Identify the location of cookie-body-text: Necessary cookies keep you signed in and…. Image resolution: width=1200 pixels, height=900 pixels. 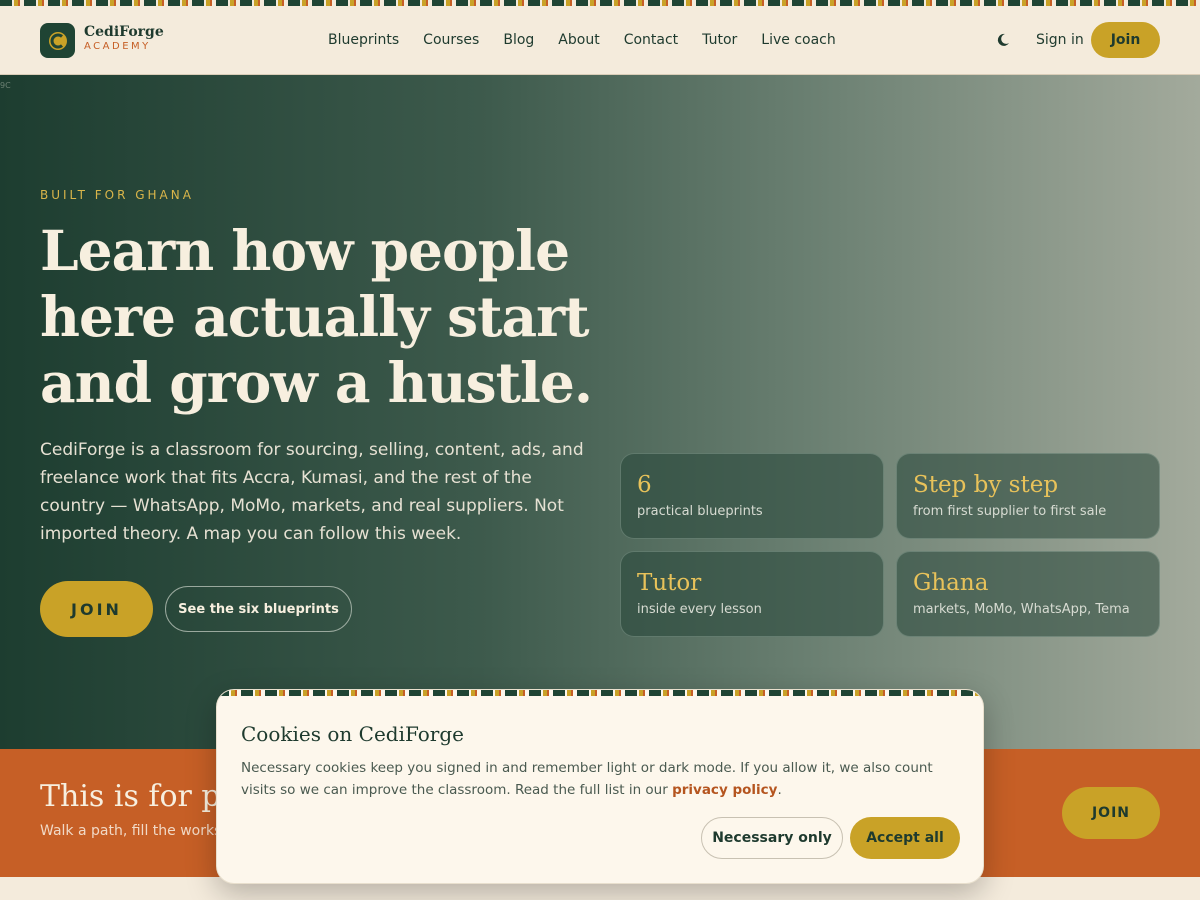
(587, 779).